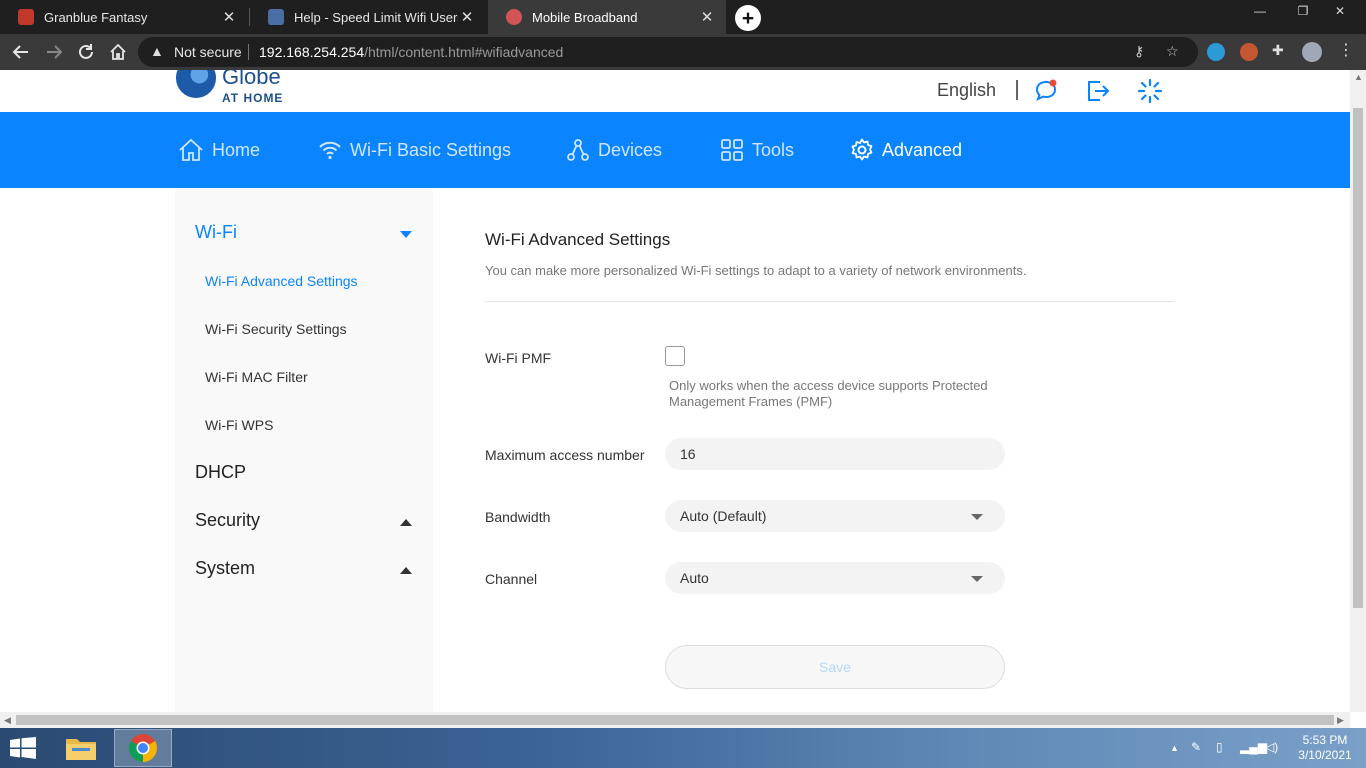 The image size is (1366, 768). I want to click on omnibox-divider, so click(248, 52).